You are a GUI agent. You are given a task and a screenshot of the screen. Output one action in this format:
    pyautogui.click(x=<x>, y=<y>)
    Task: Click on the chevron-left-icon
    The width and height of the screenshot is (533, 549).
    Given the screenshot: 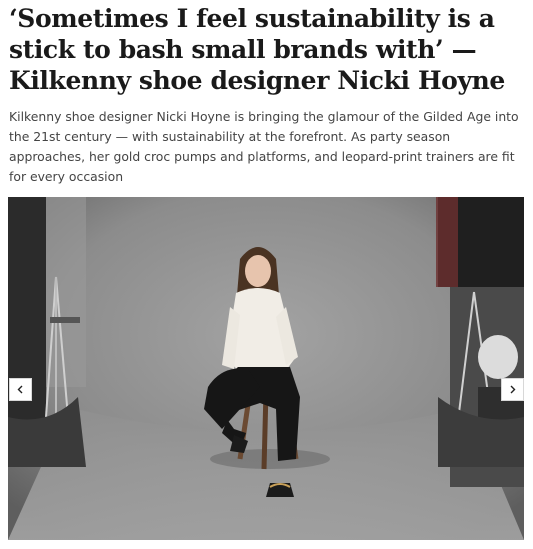 What is the action you would take?
    pyautogui.click(x=20, y=389)
    